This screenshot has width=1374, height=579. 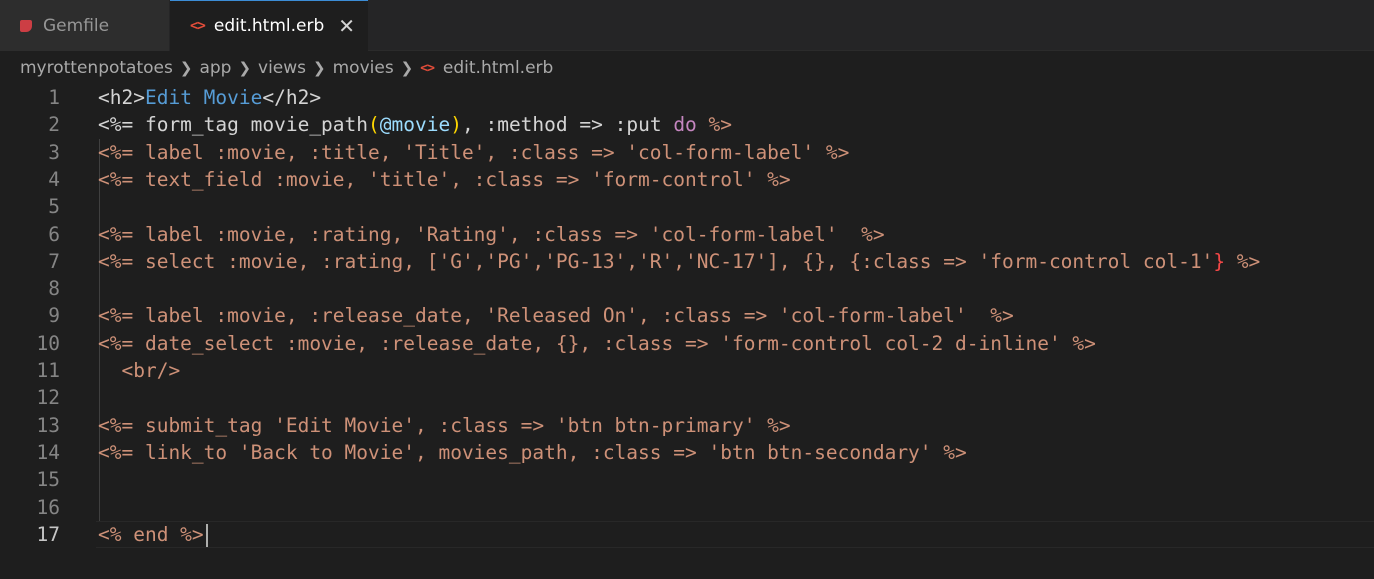 I want to click on line-number: 16, so click(x=48, y=507).